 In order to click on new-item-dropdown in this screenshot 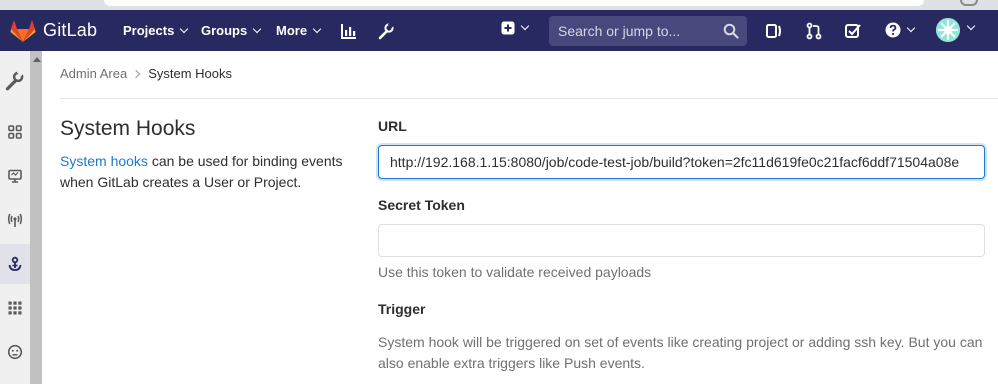, I will do `click(515, 28)`.